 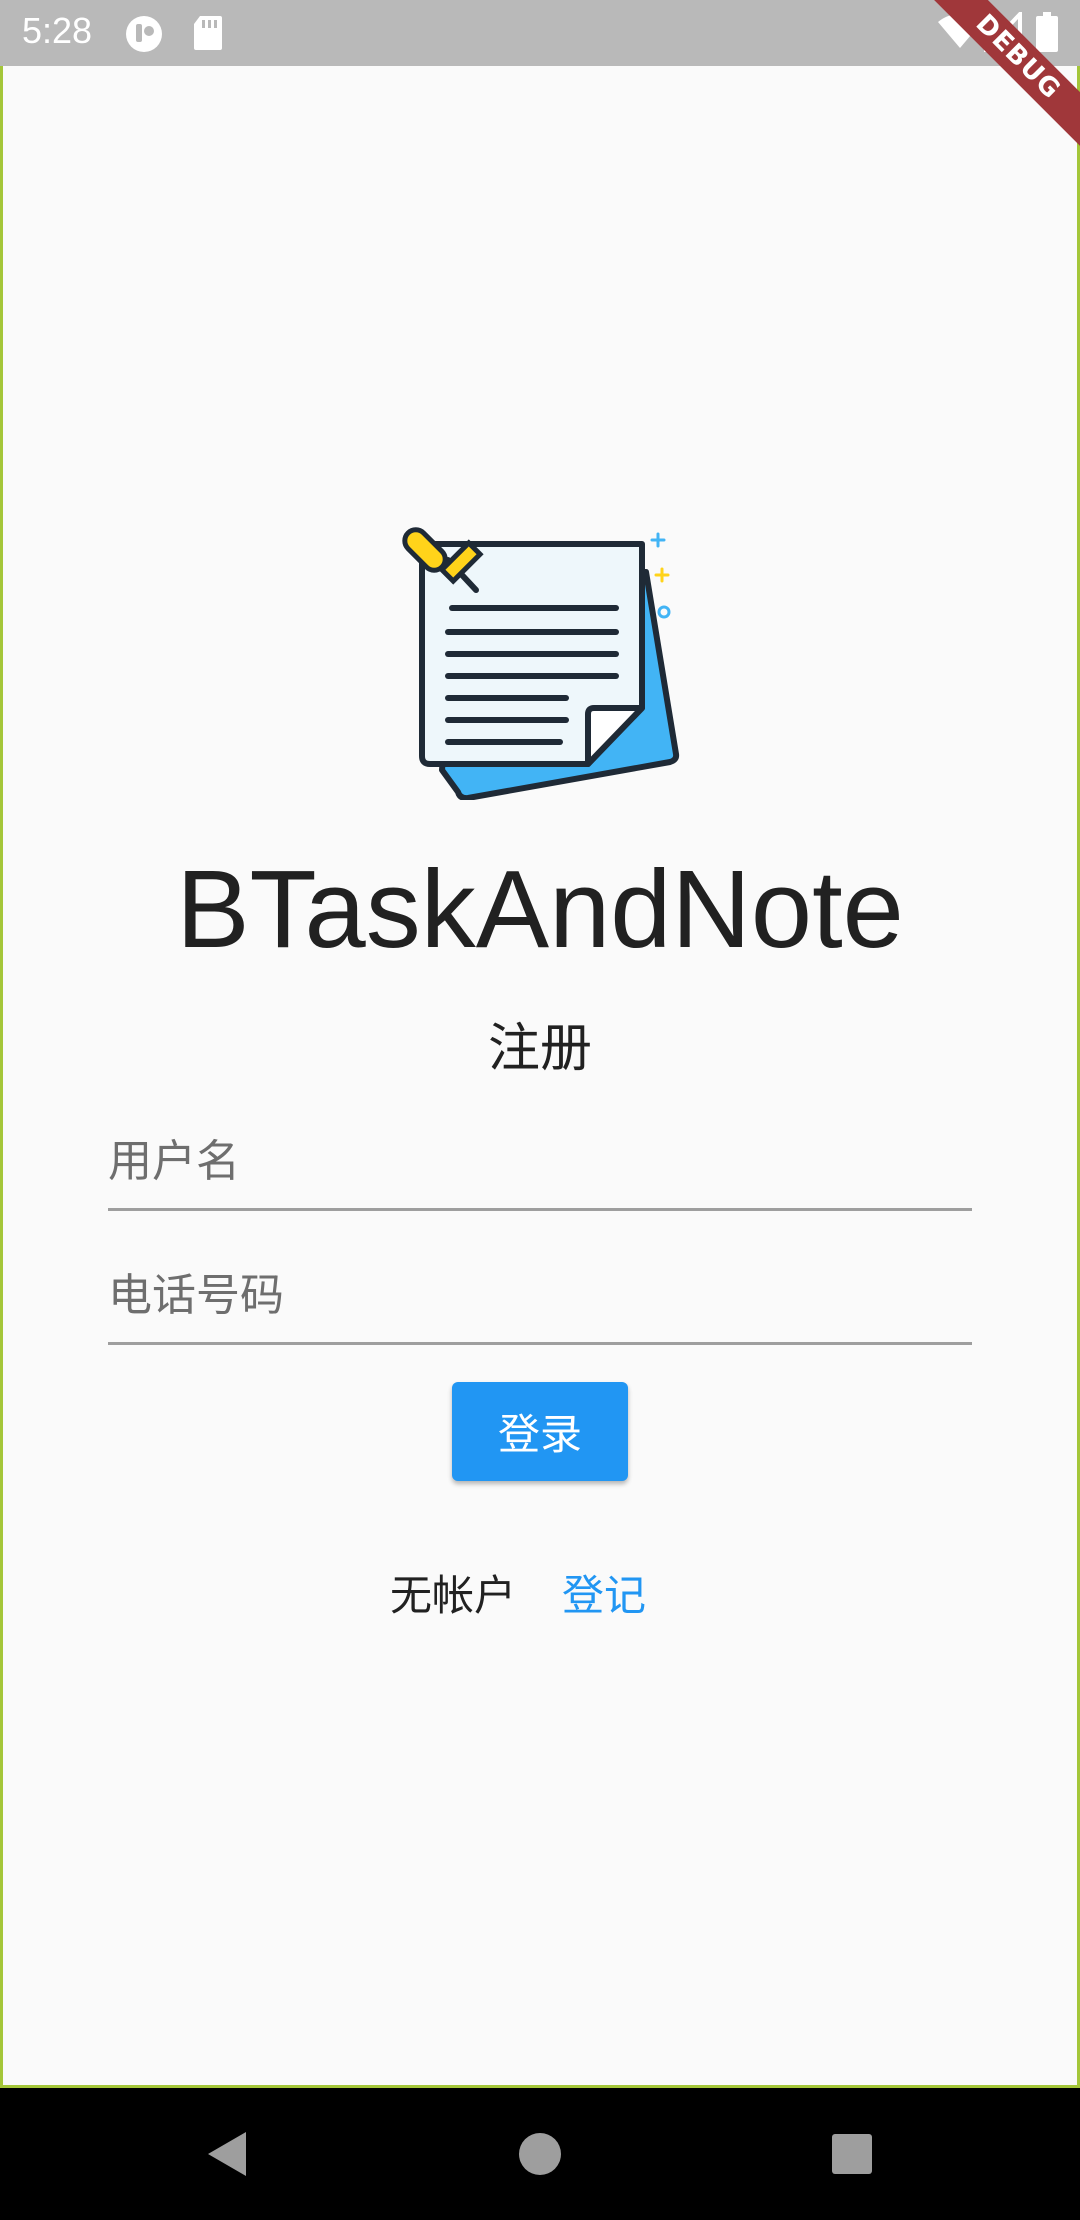 What do you see at coordinates (540, 909) in the screenshot?
I see `app-title: BTaskAndNote` at bounding box center [540, 909].